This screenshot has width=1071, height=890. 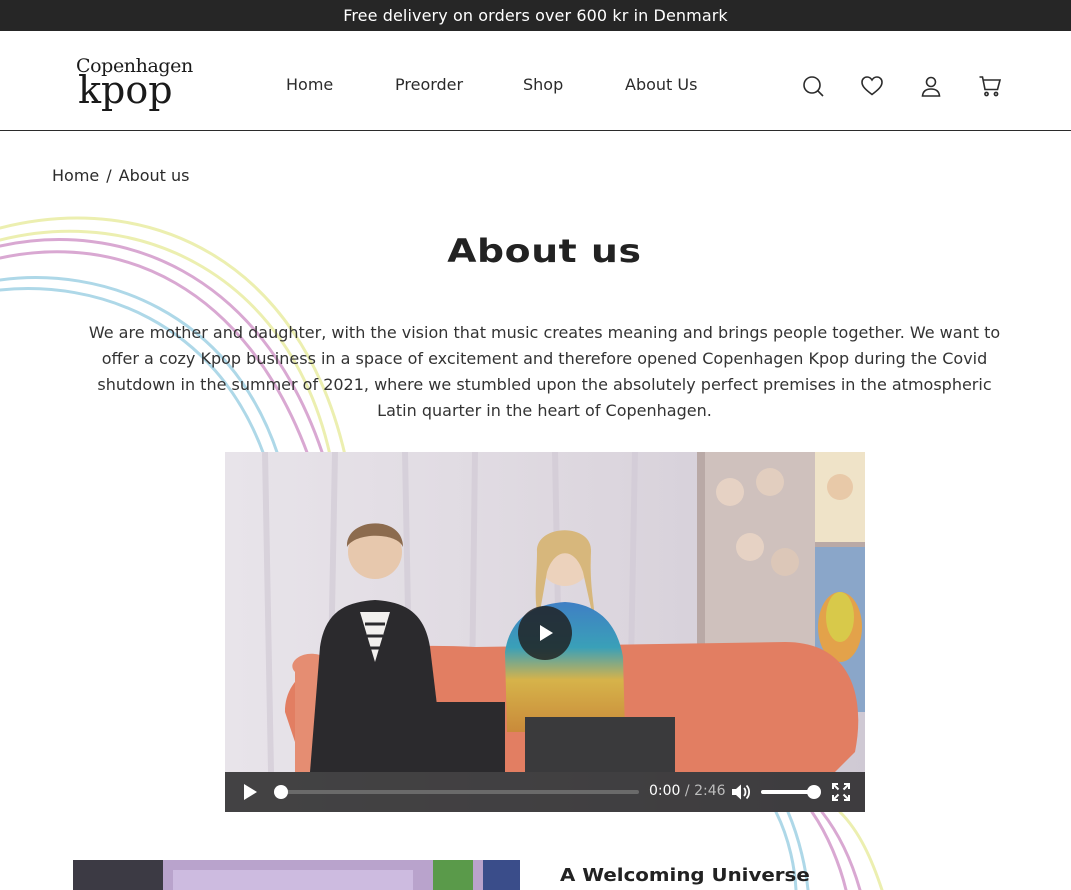 What do you see at coordinates (543, 84) in the screenshot?
I see `nav-shop: Shop` at bounding box center [543, 84].